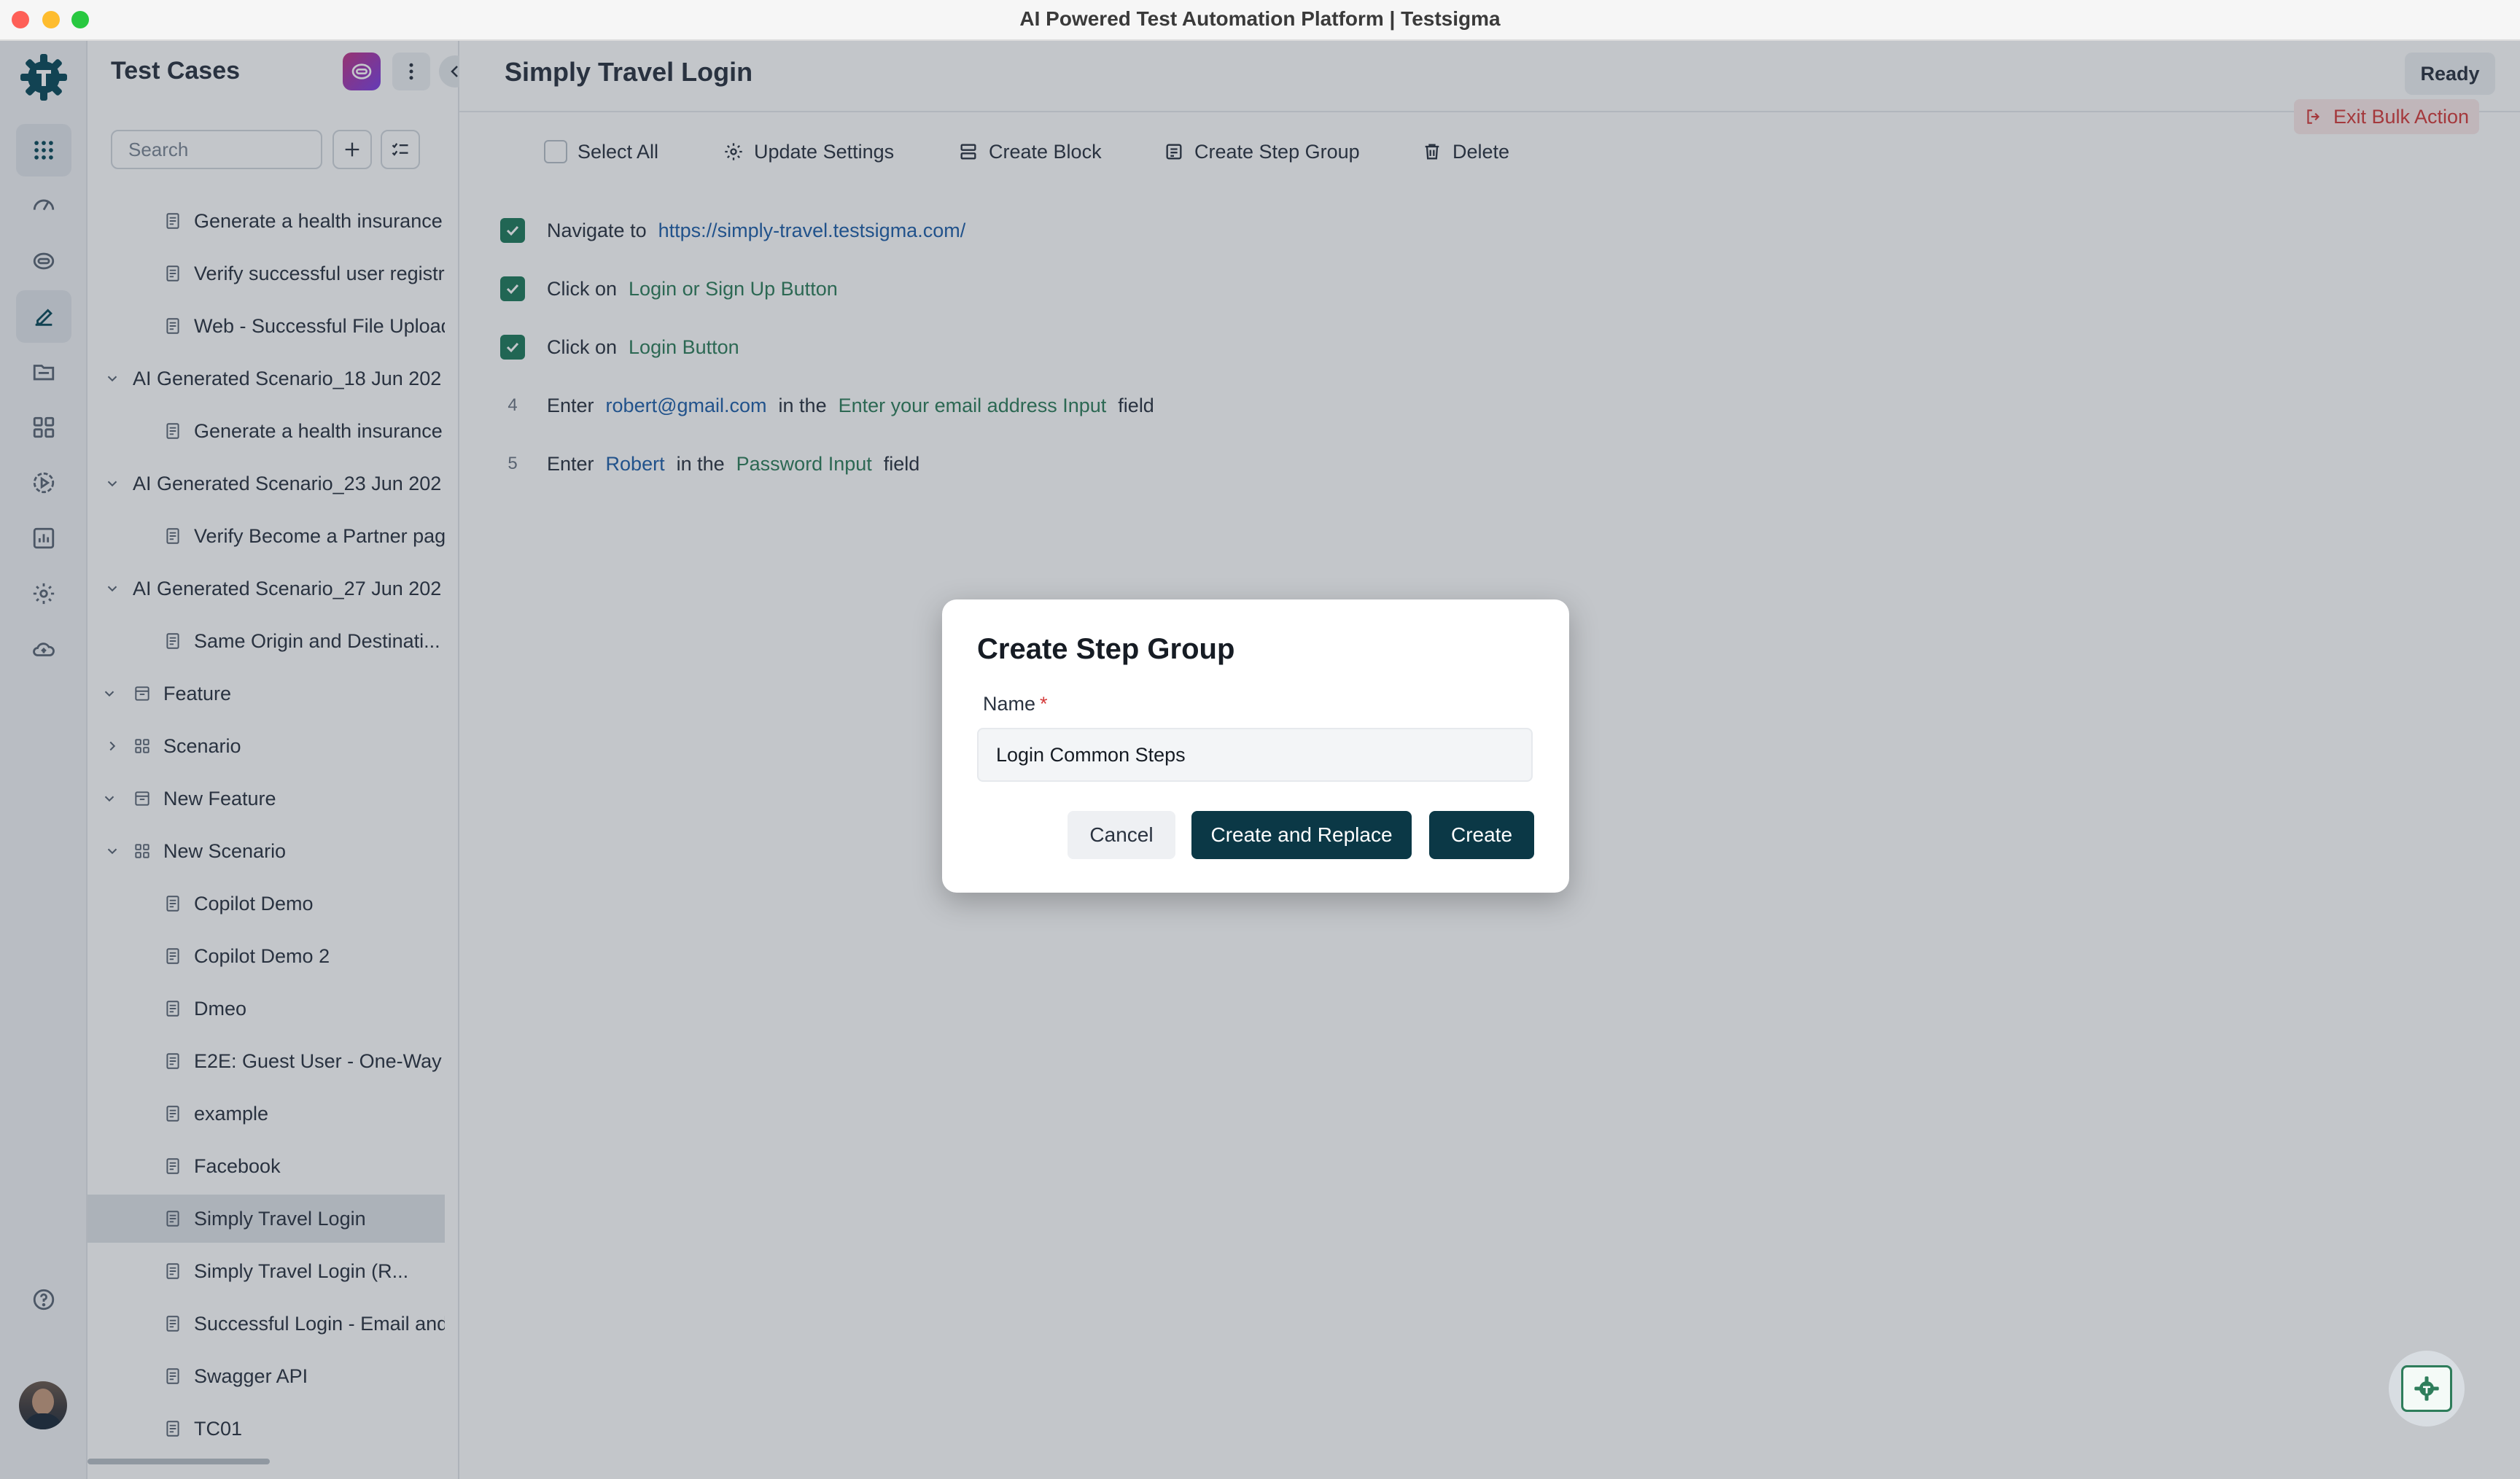 This screenshot has width=2520, height=1479. Describe the element at coordinates (1044, 704) in the screenshot. I see `required-mark: *` at that location.